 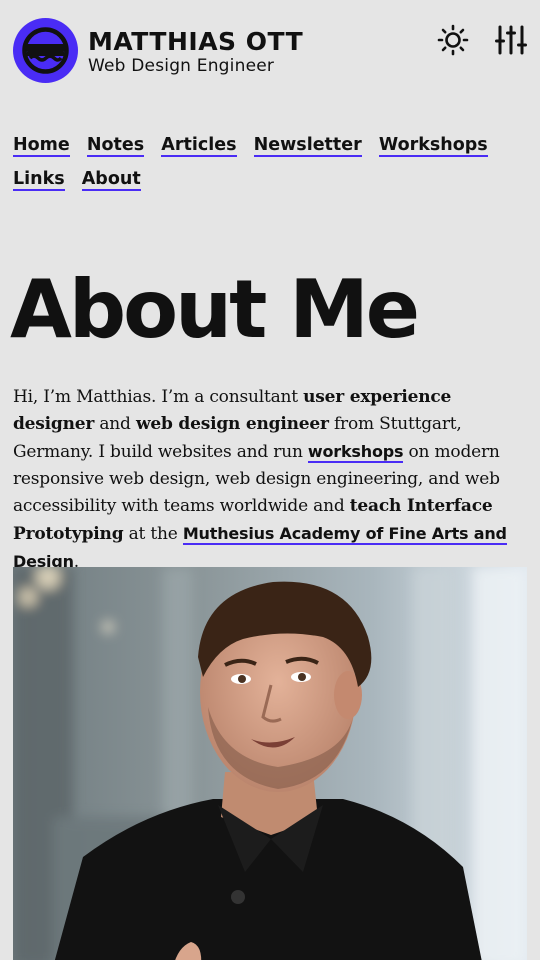 What do you see at coordinates (153, 534) in the screenshot?
I see `intro-text: at the` at bounding box center [153, 534].